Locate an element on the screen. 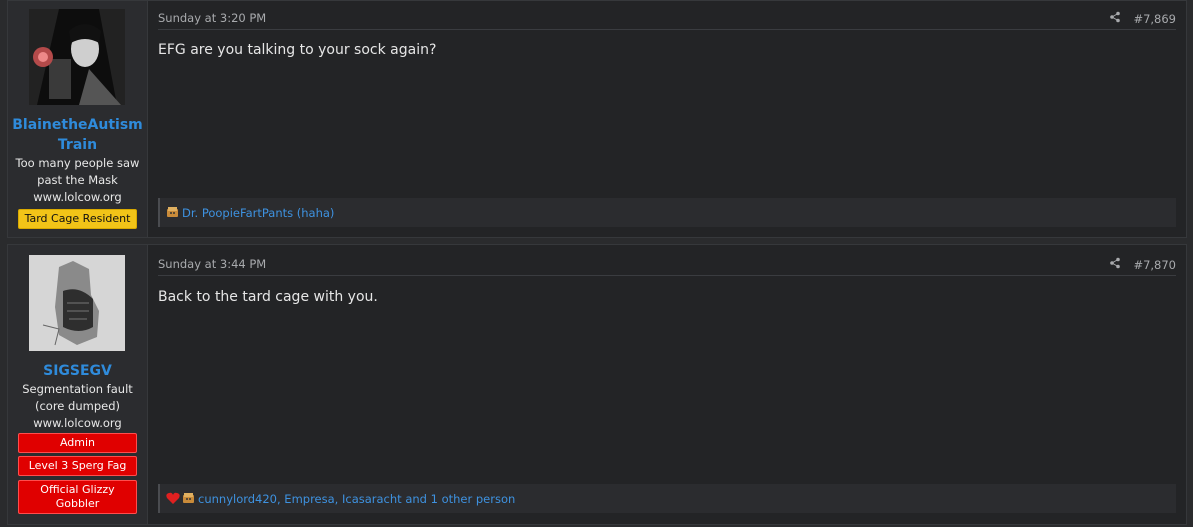  user-banner: Tard Cage Resident is located at coordinates (77, 219).